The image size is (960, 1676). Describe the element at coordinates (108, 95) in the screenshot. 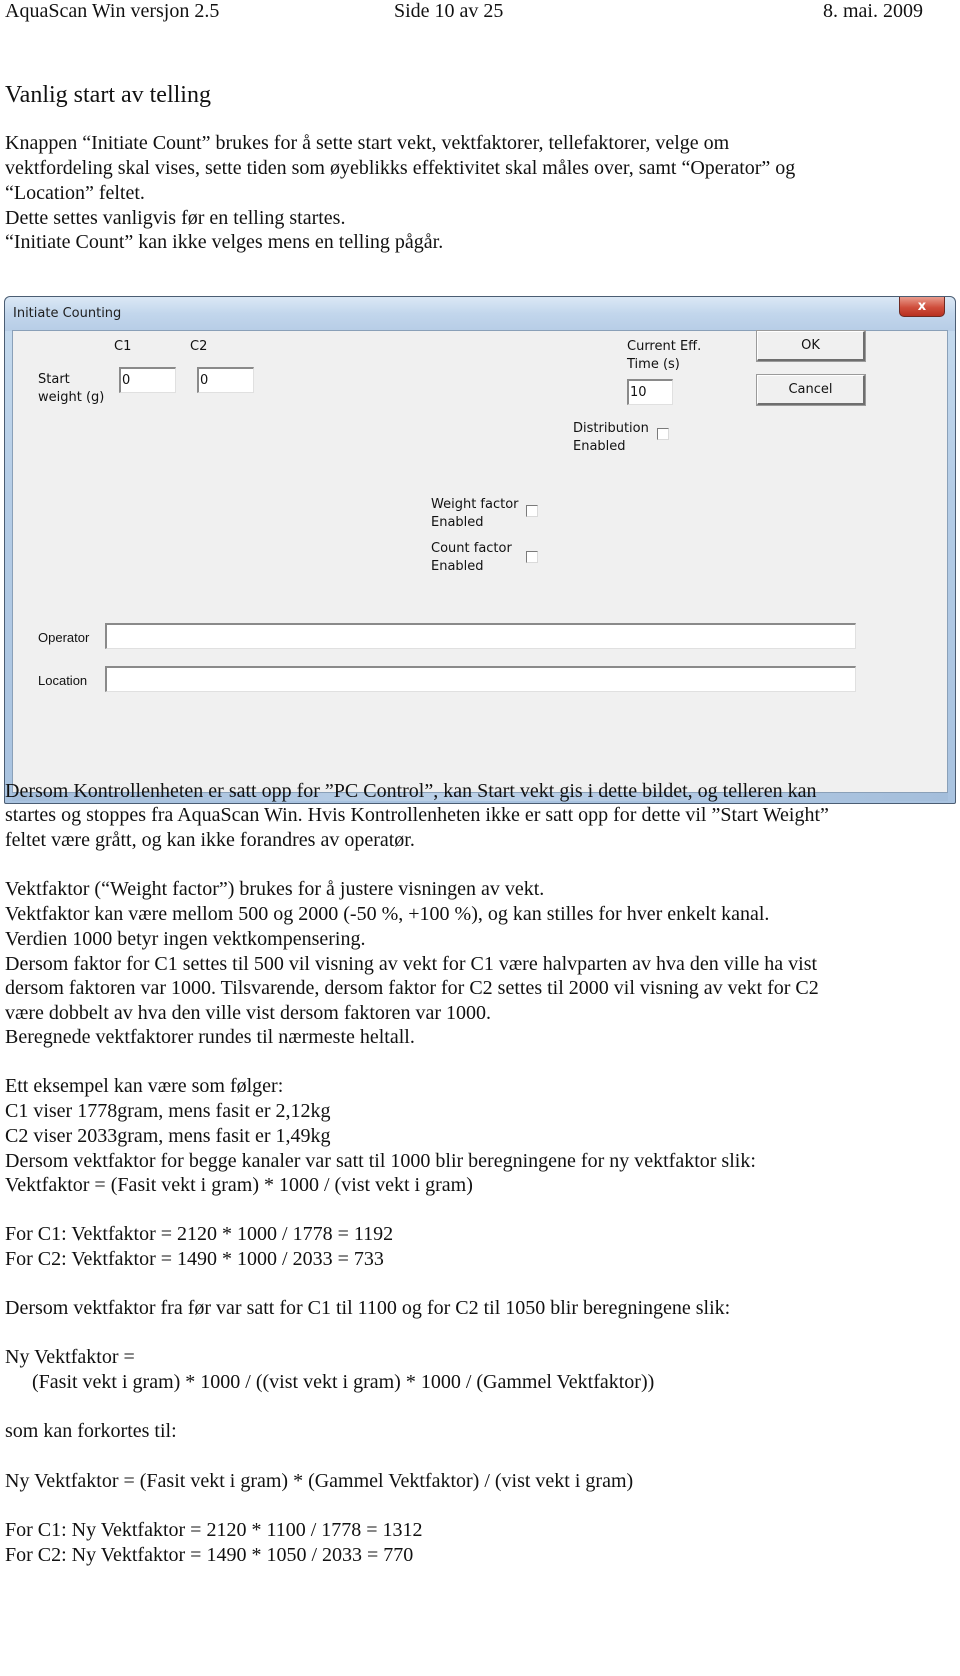

I see `section-heading: Vanlig start av telling` at that location.